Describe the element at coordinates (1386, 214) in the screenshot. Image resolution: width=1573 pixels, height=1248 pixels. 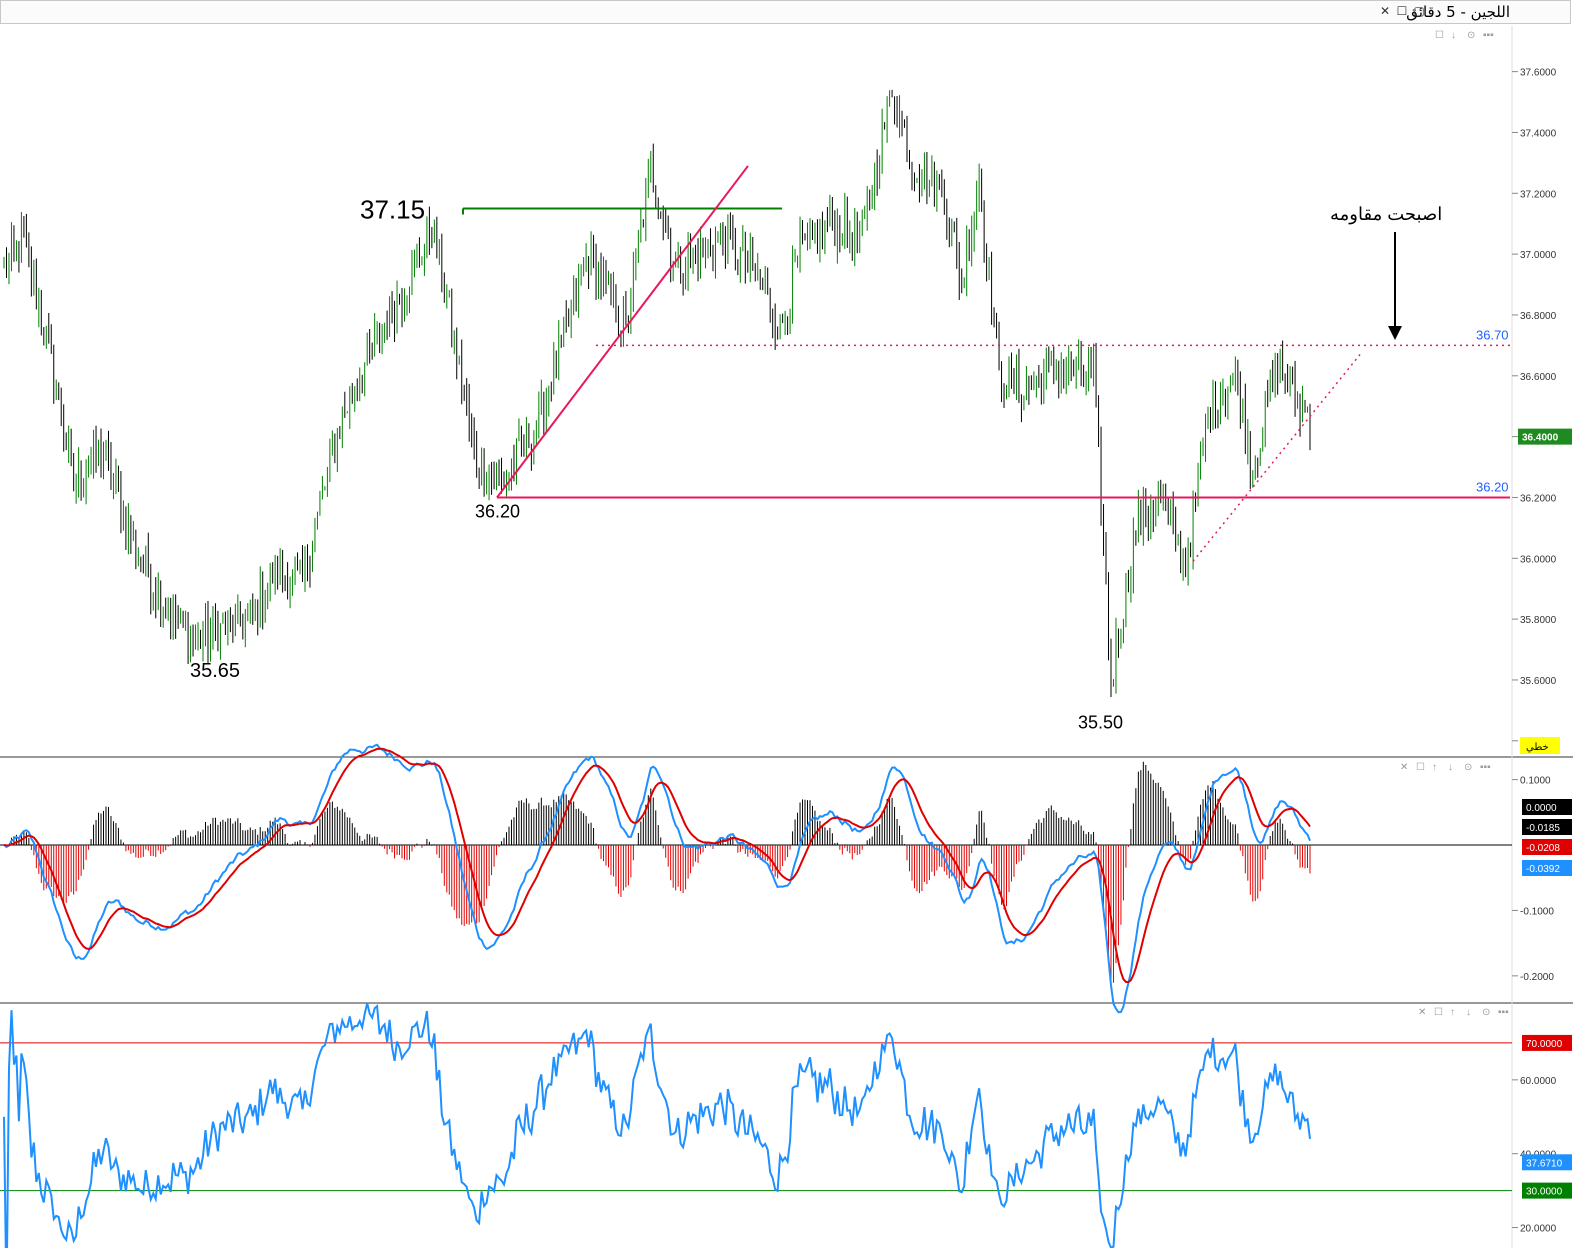
I see `price-annotation: اصبحت مقاومه` at that location.